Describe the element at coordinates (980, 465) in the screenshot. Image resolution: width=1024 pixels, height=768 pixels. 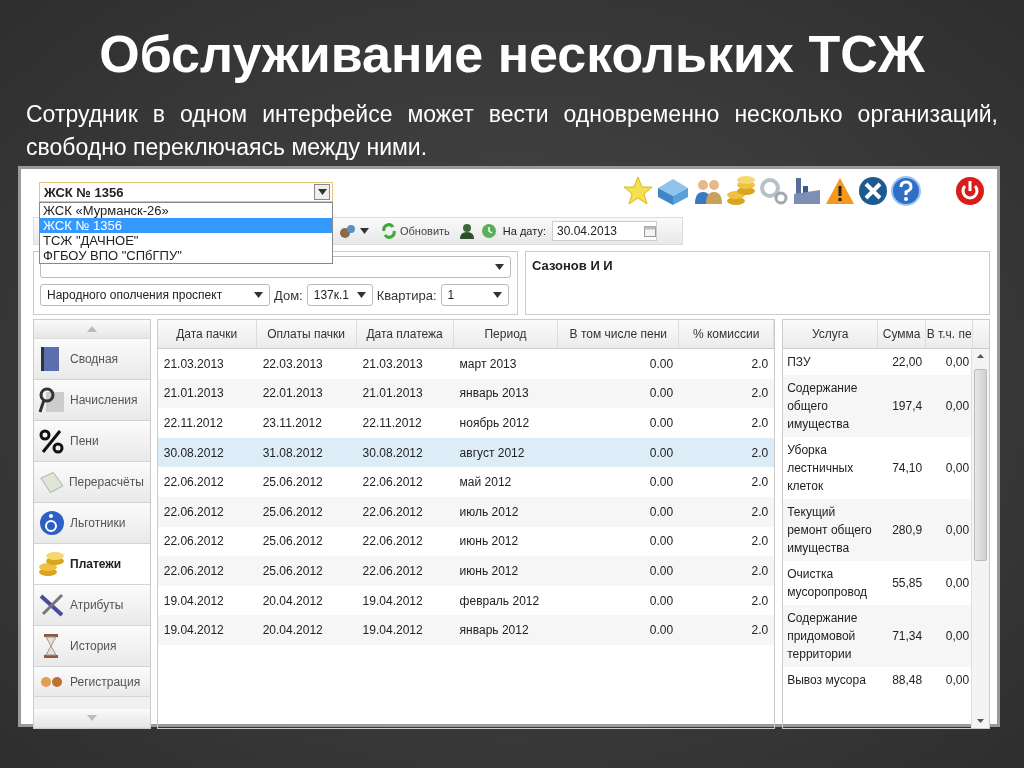
I see `scrollbar-thumb` at that location.